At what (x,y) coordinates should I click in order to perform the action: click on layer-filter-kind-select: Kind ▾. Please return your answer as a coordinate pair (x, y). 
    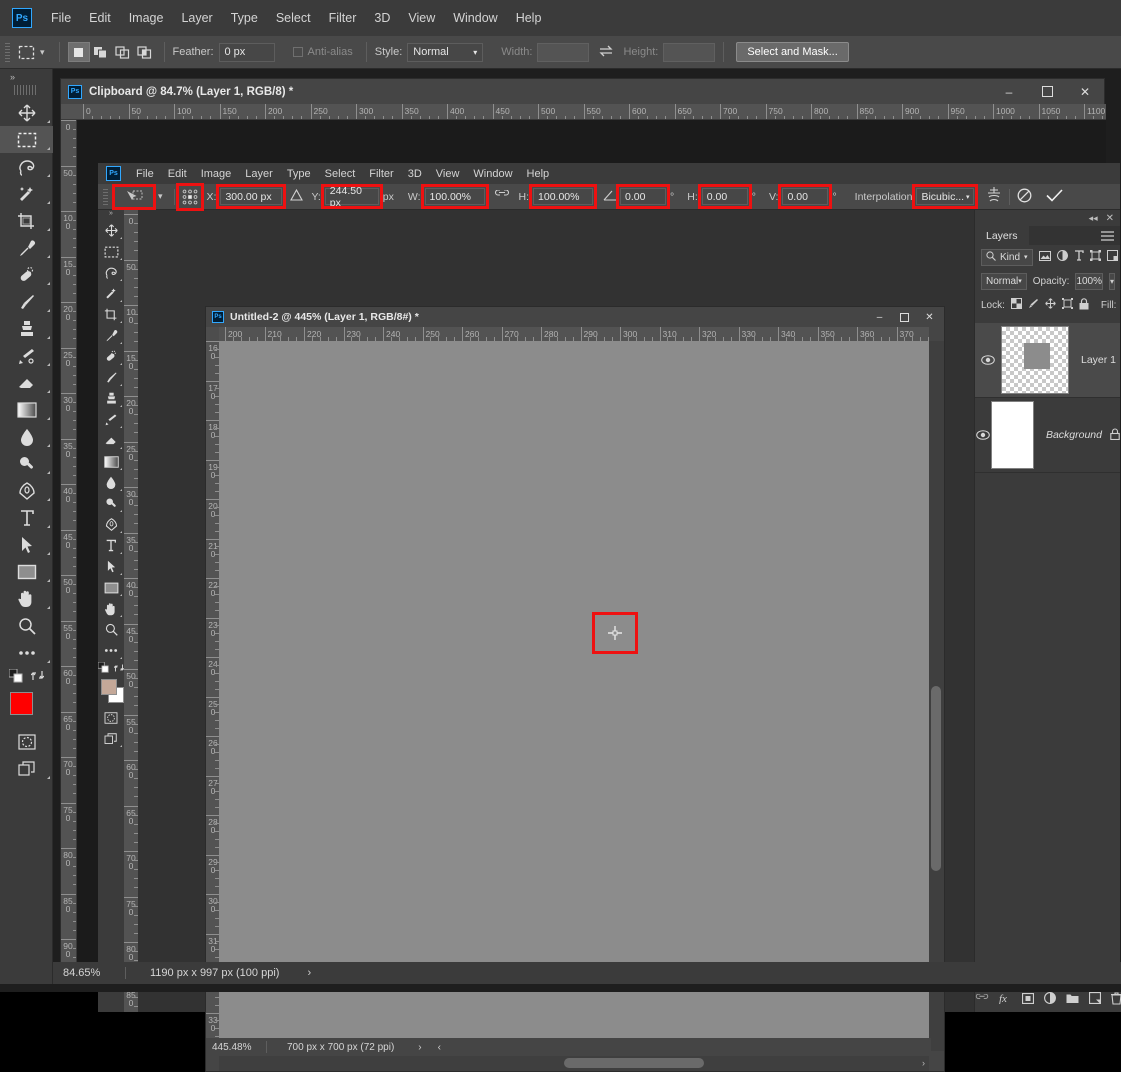
    Looking at the image, I should click on (1007, 257).